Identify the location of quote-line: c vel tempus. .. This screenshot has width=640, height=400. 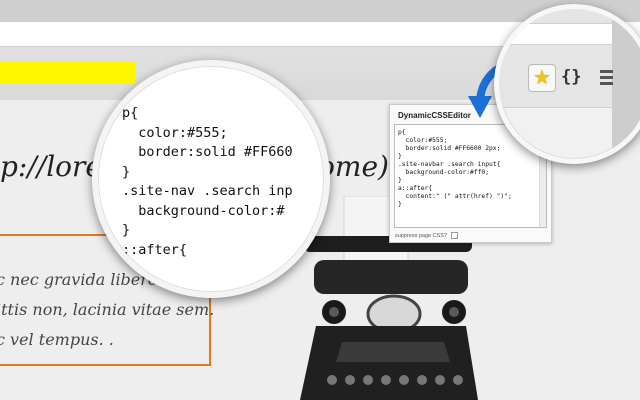
(57, 339).